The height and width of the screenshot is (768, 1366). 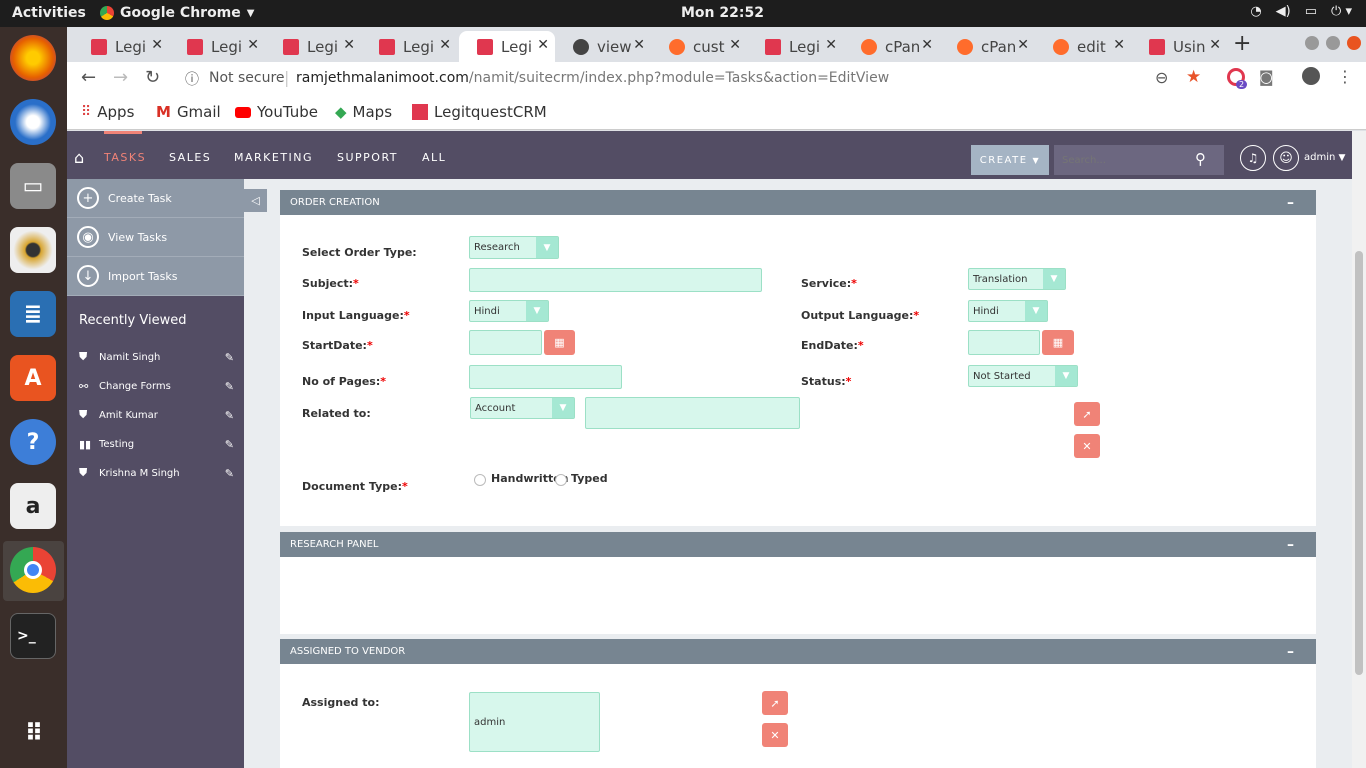 What do you see at coordinates (156, 357) in the screenshot?
I see `recent-item: ⛊ Namit Singh ✎` at bounding box center [156, 357].